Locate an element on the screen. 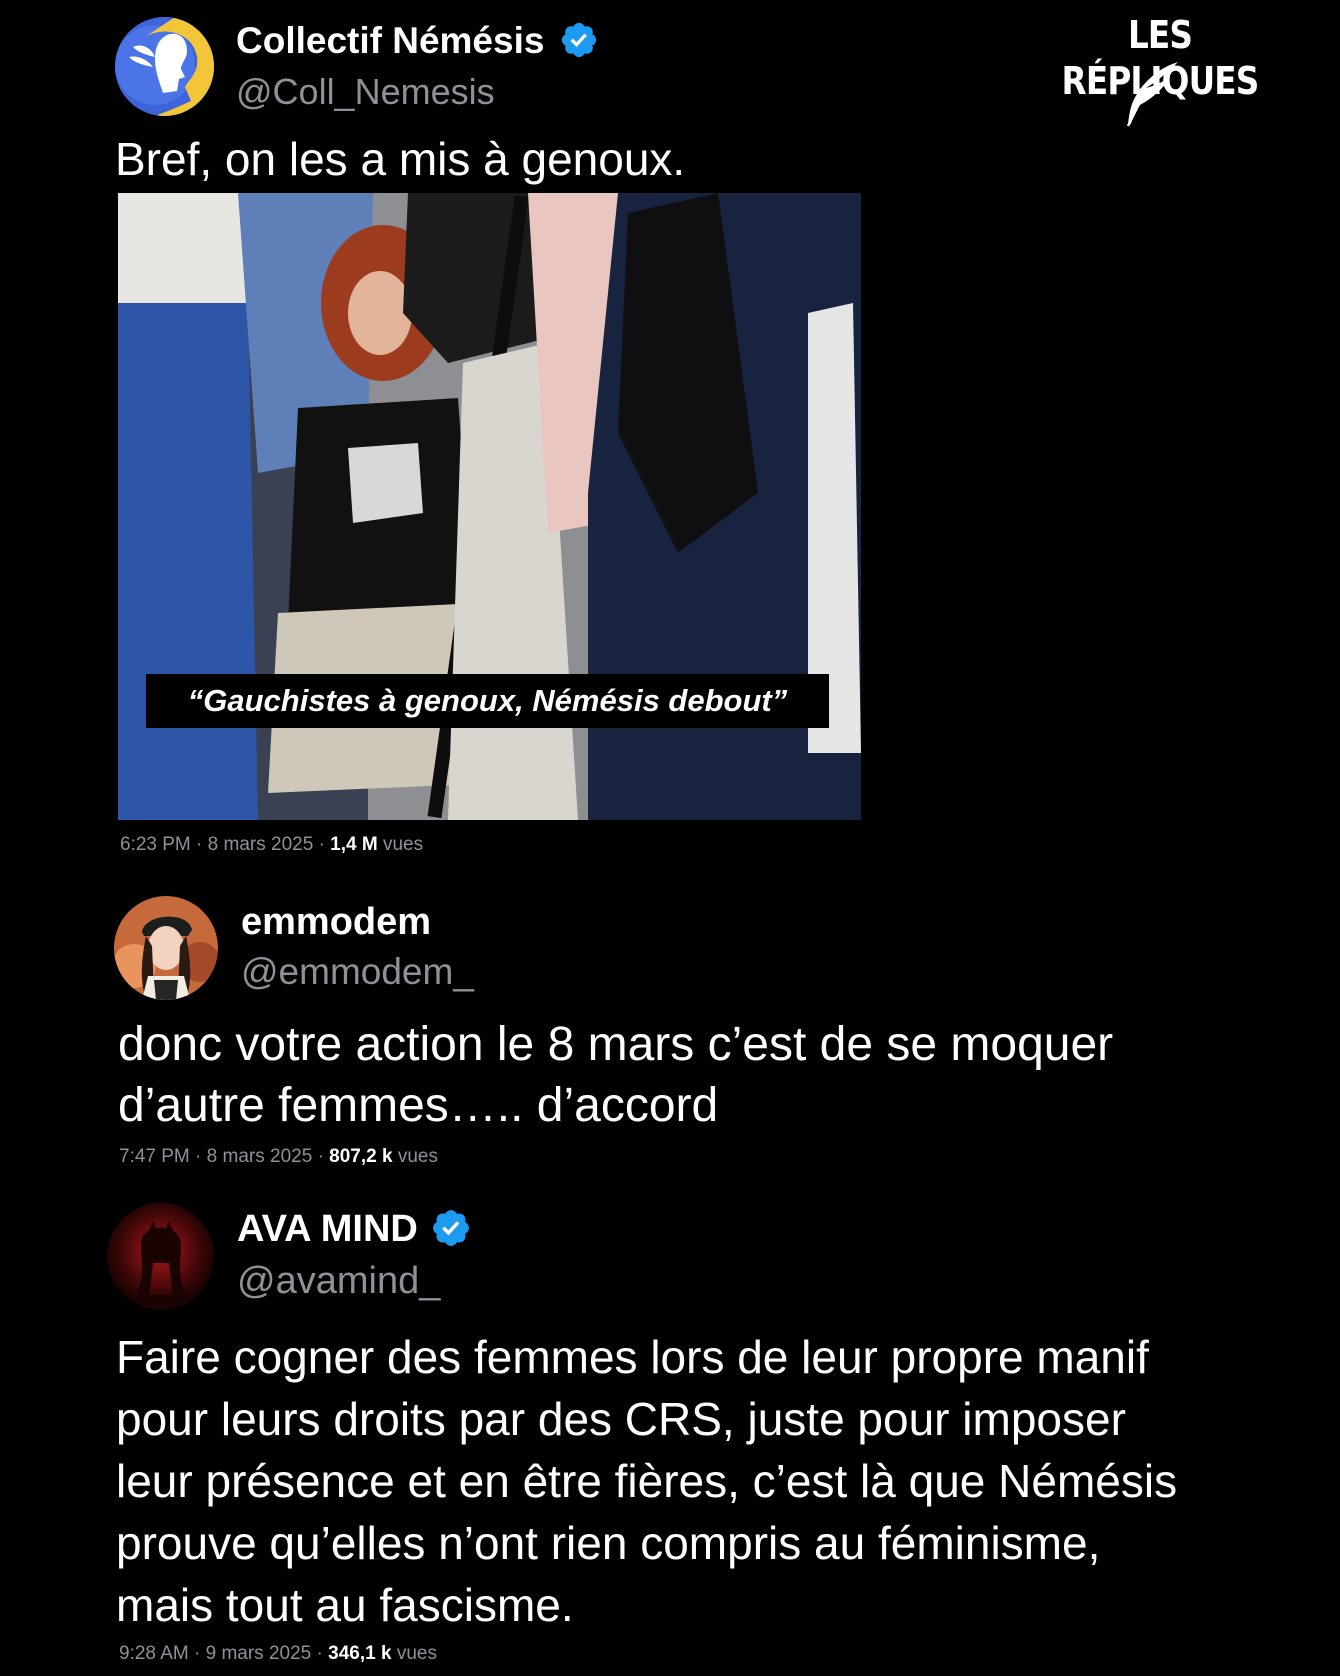  media-caption-box: “Gauchistes à genoux, Némésis debout” is located at coordinates (487, 701).